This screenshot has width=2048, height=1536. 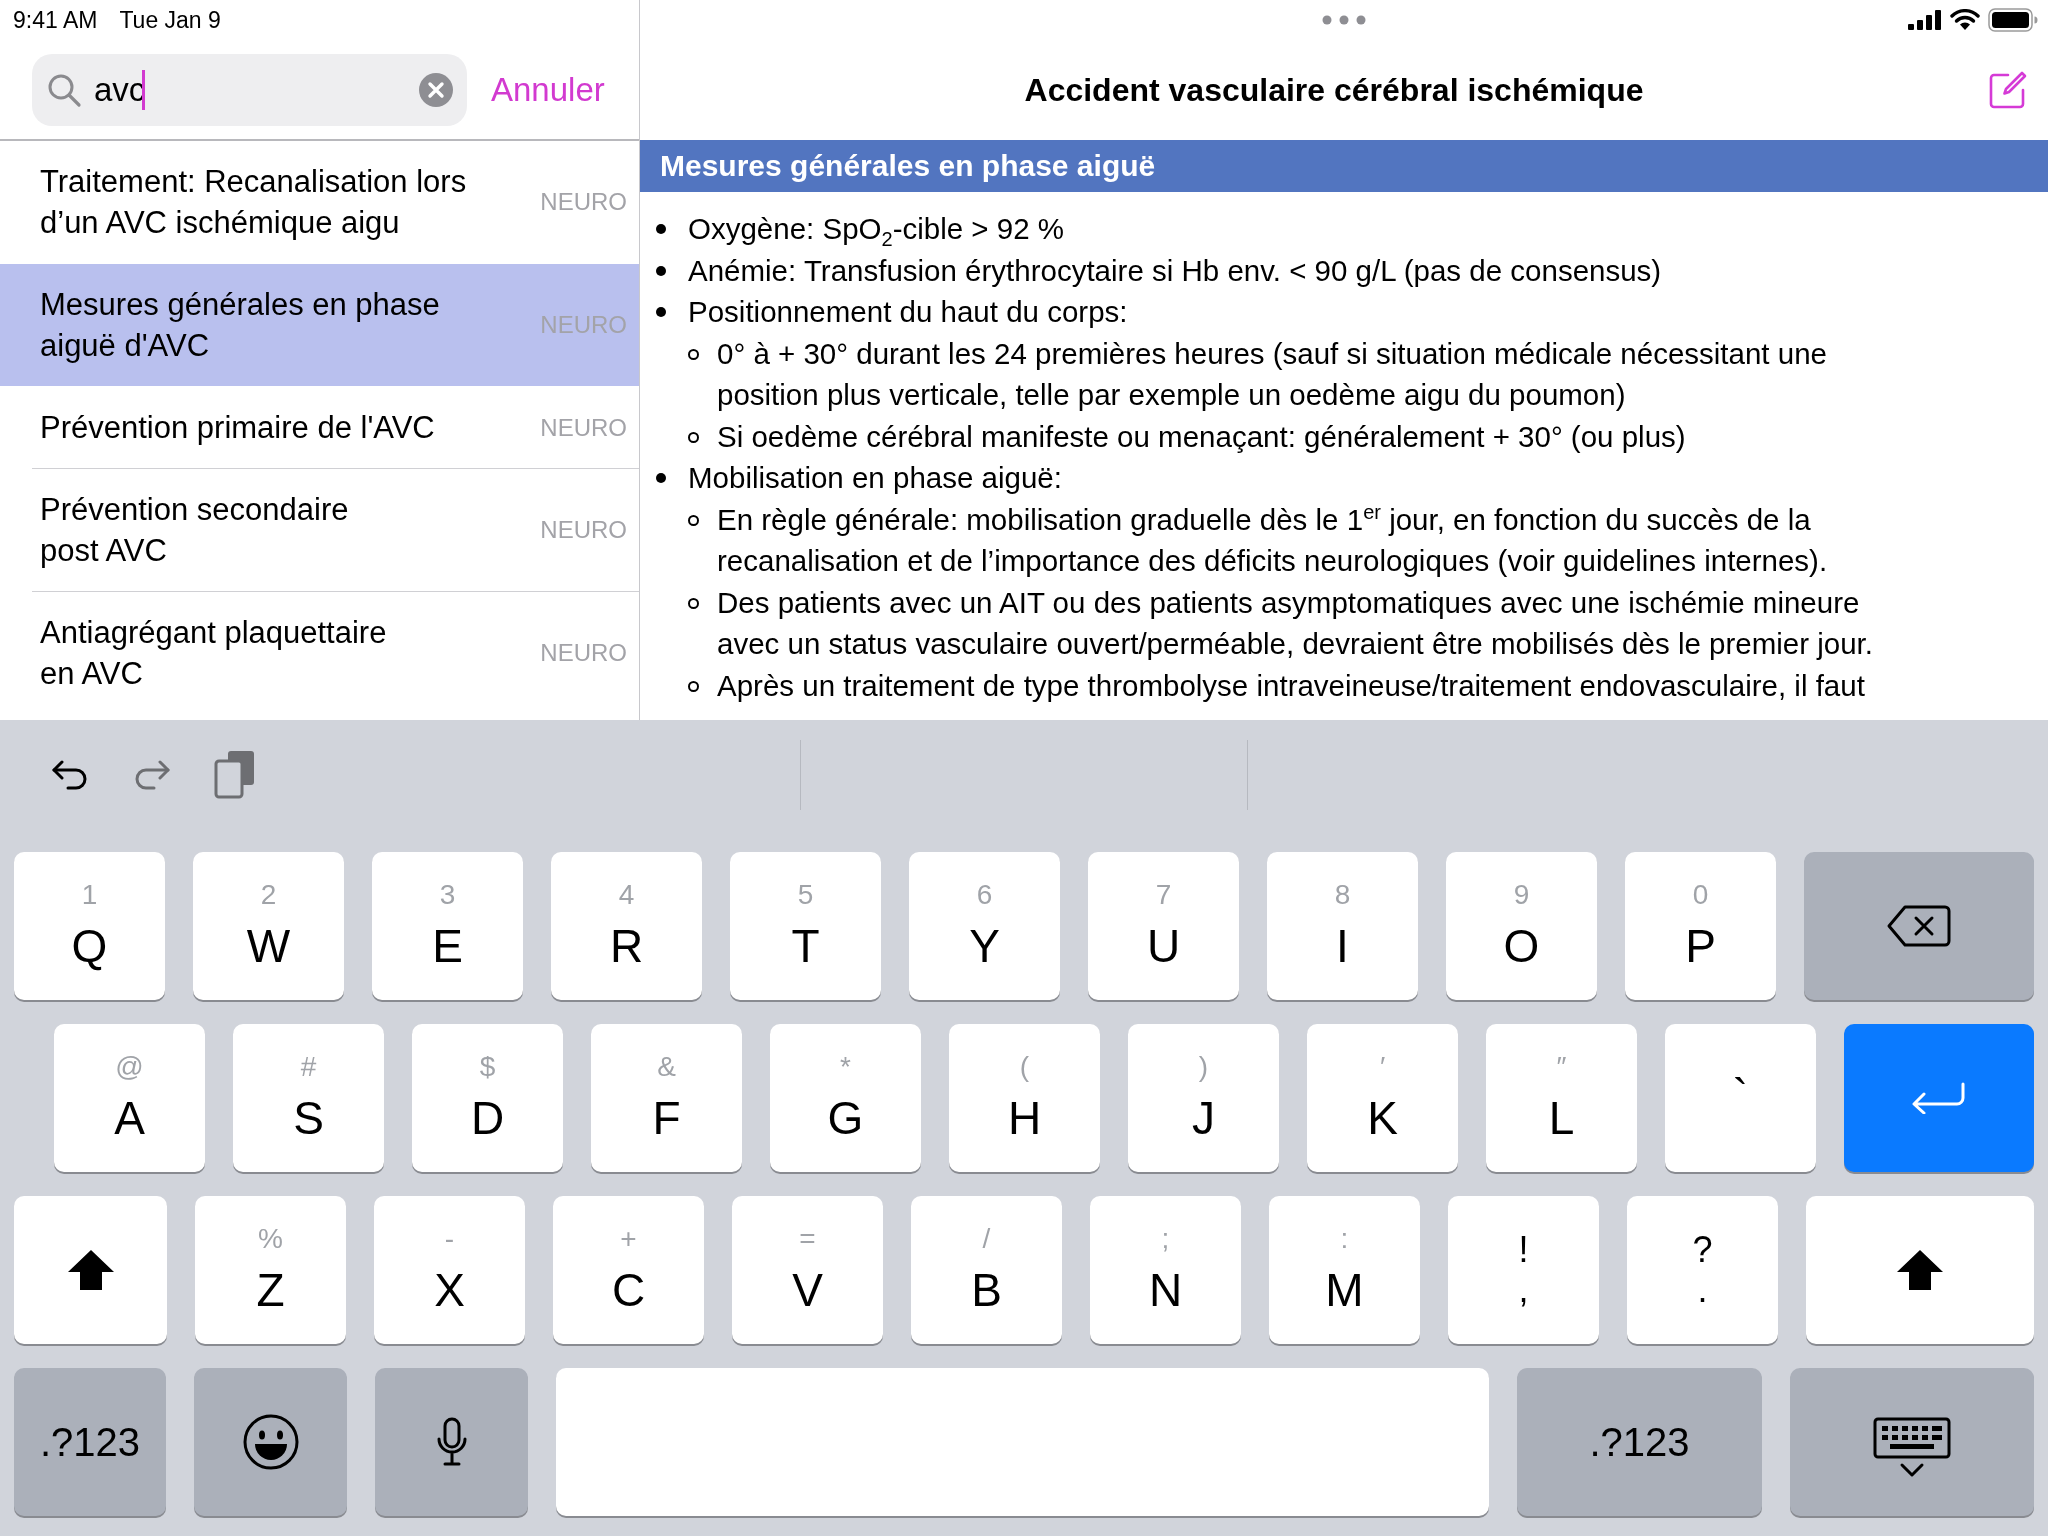 What do you see at coordinates (626, 926) in the screenshot?
I see `key: 4 R` at bounding box center [626, 926].